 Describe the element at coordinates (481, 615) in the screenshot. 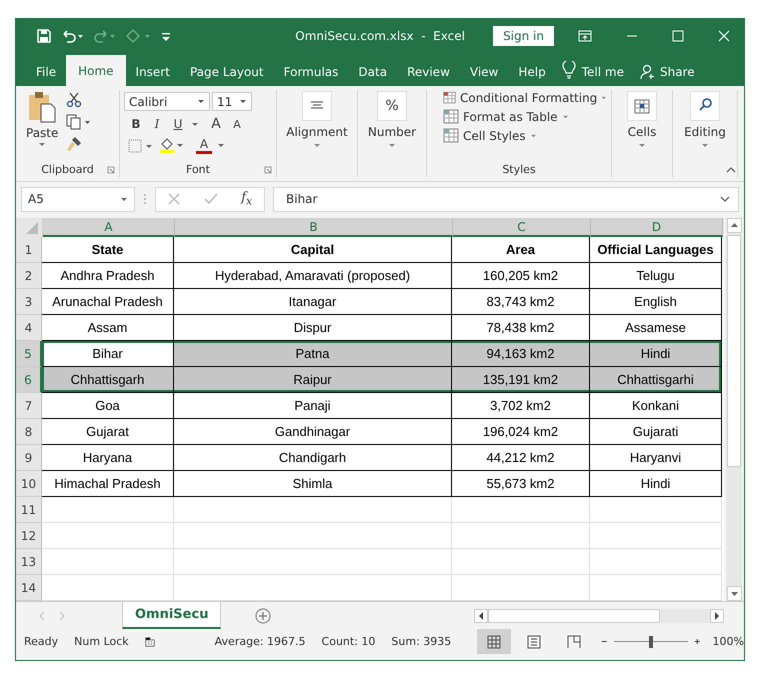

I see `scroll-left-icon` at that location.